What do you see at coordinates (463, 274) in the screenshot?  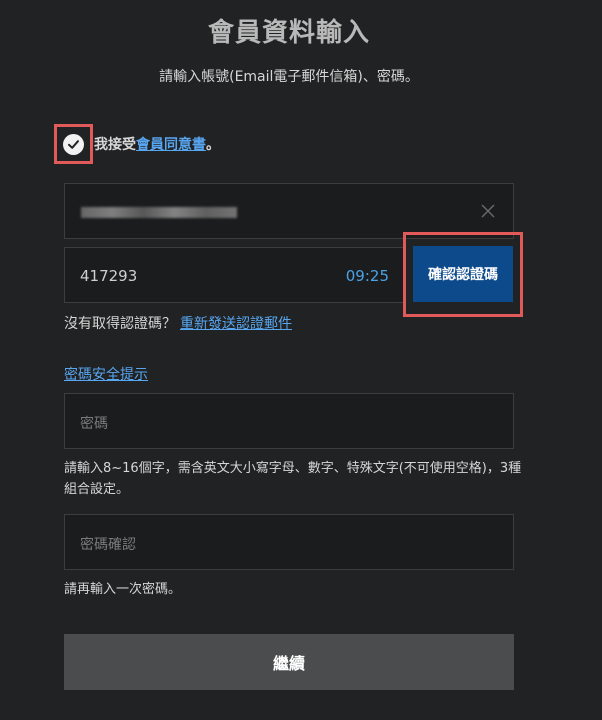 I see `verify-code-button: 確認認證碼` at bounding box center [463, 274].